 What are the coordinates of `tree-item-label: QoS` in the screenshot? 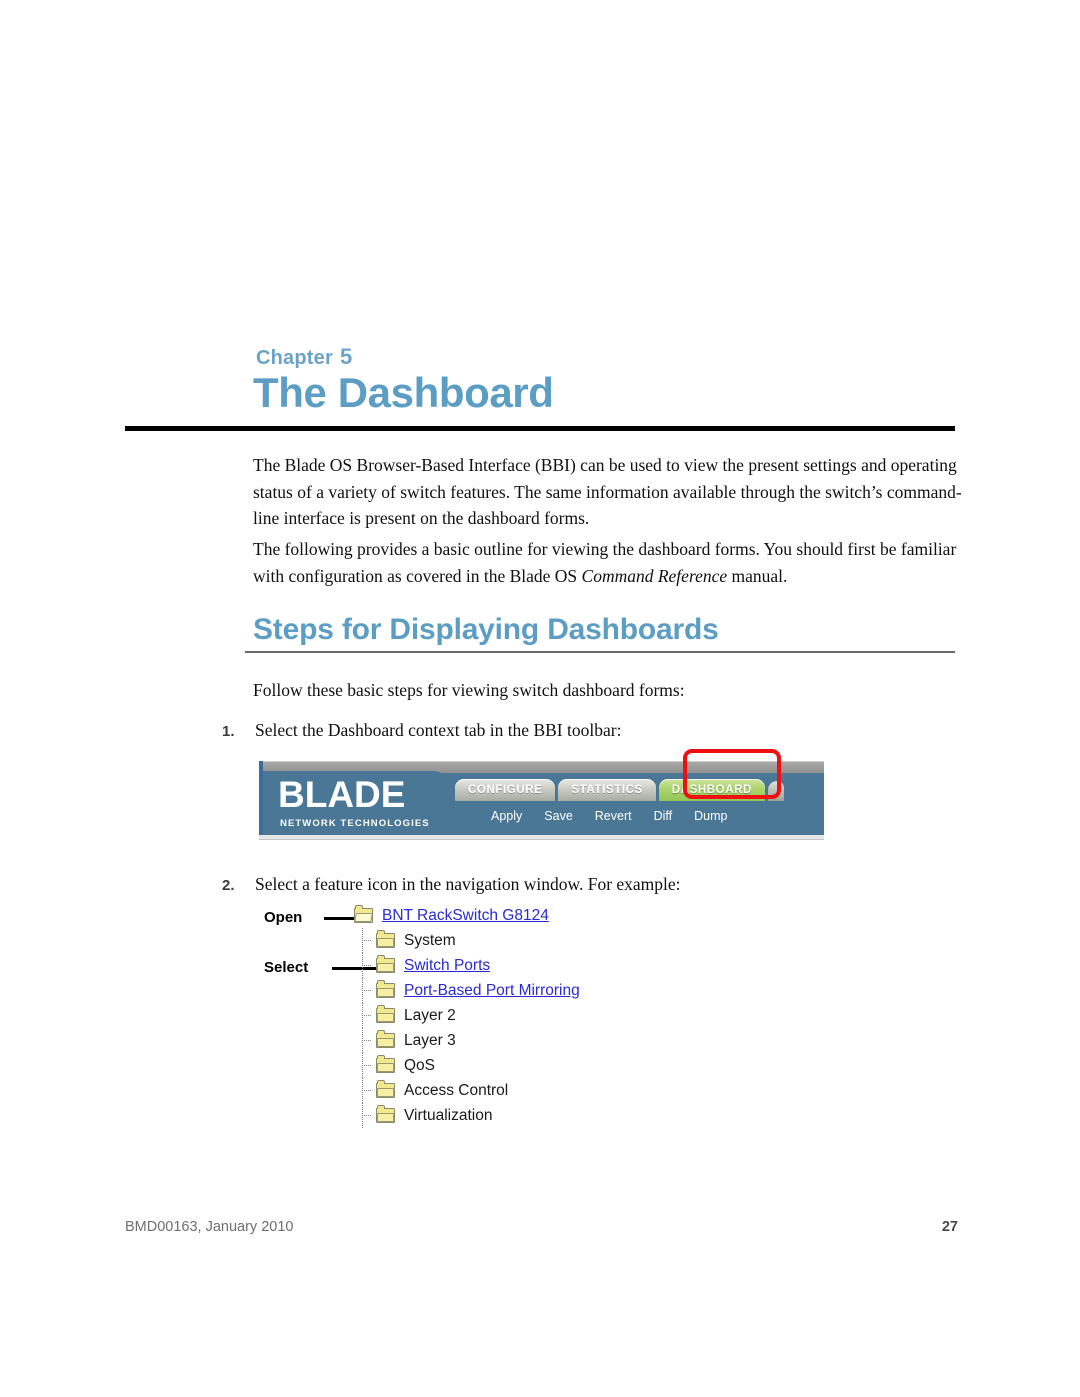 It's located at (420, 1065).